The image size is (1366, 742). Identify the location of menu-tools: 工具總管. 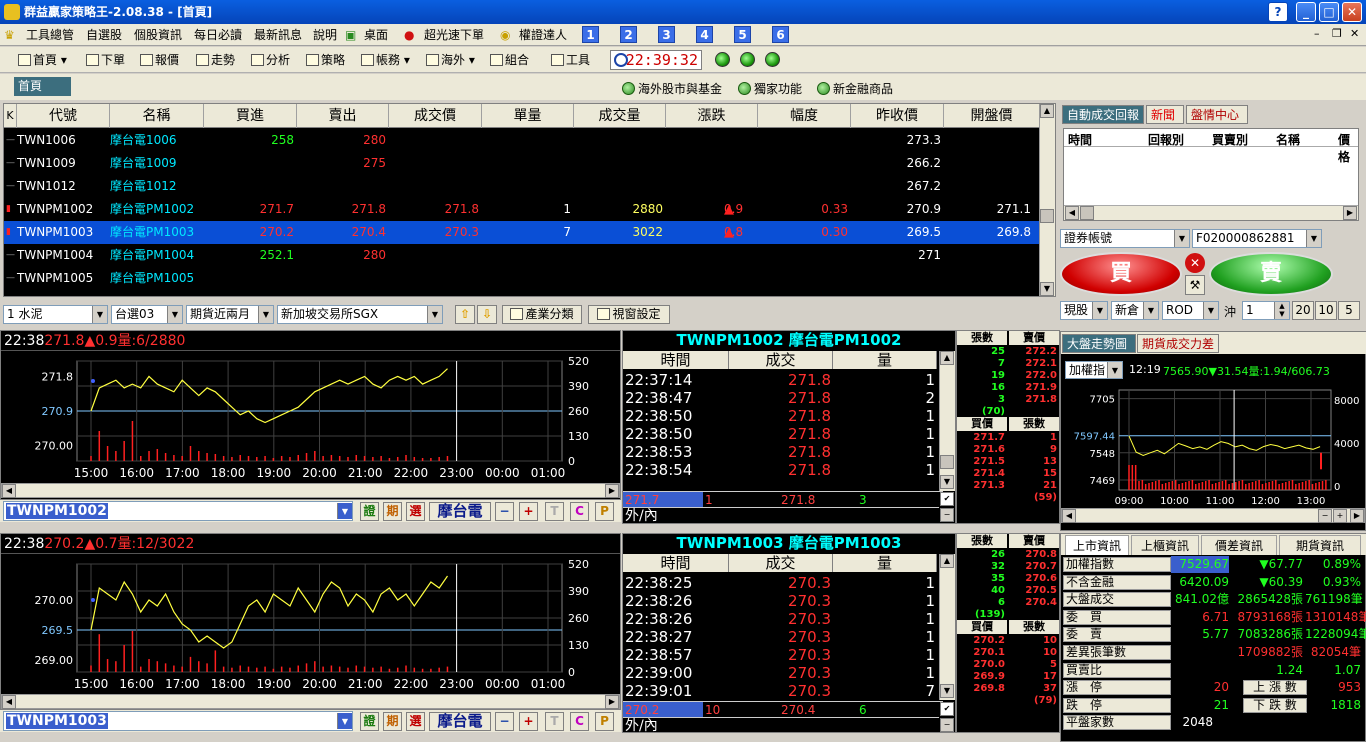
(50, 35).